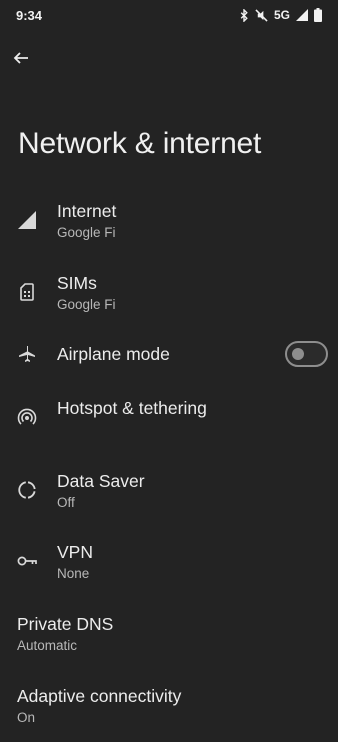  Describe the element at coordinates (113, 354) in the screenshot. I see `list-item-label: Airplane mode` at that location.